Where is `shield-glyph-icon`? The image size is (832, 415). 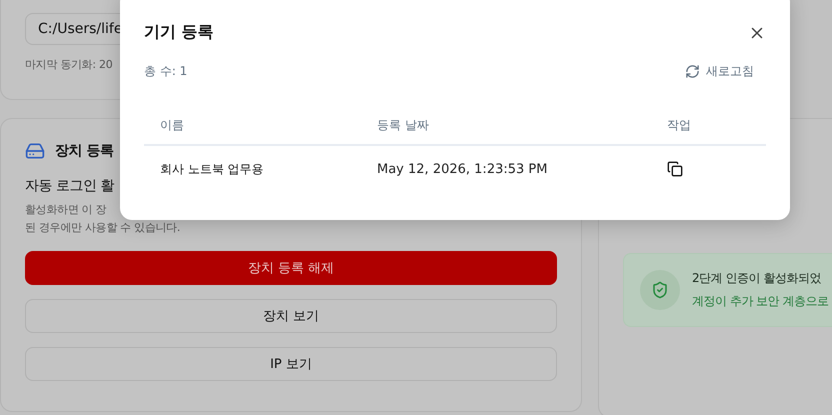
shield-glyph-icon is located at coordinates (660, 290).